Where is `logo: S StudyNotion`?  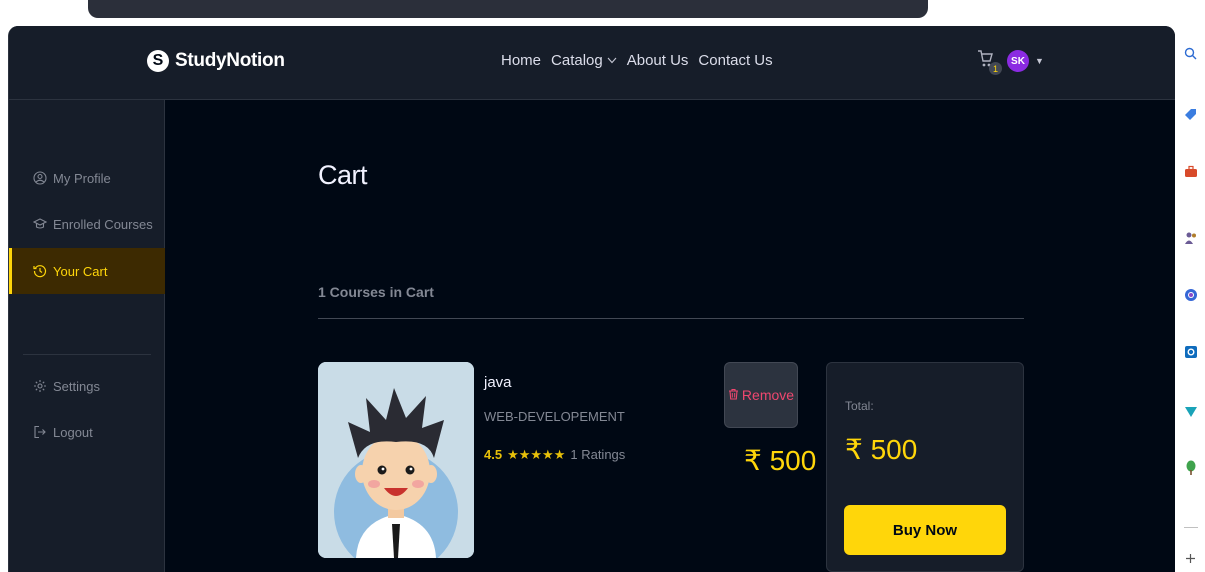
logo: S StudyNotion is located at coordinates (216, 61).